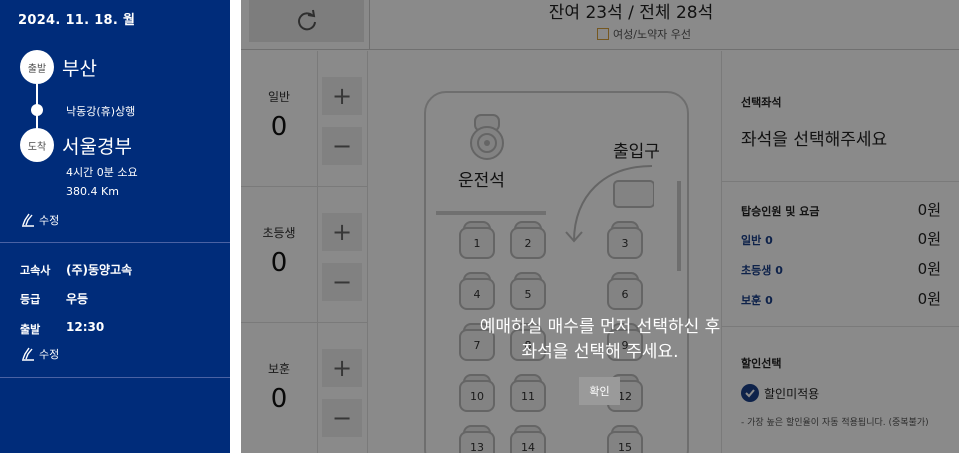 This screenshot has width=959, height=453. What do you see at coordinates (600, 340) in the screenshot?
I see `modal-message: 예매하실 매수를 먼저 선택하신 후 좌석을 선택해 주세요.` at bounding box center [600, 340].